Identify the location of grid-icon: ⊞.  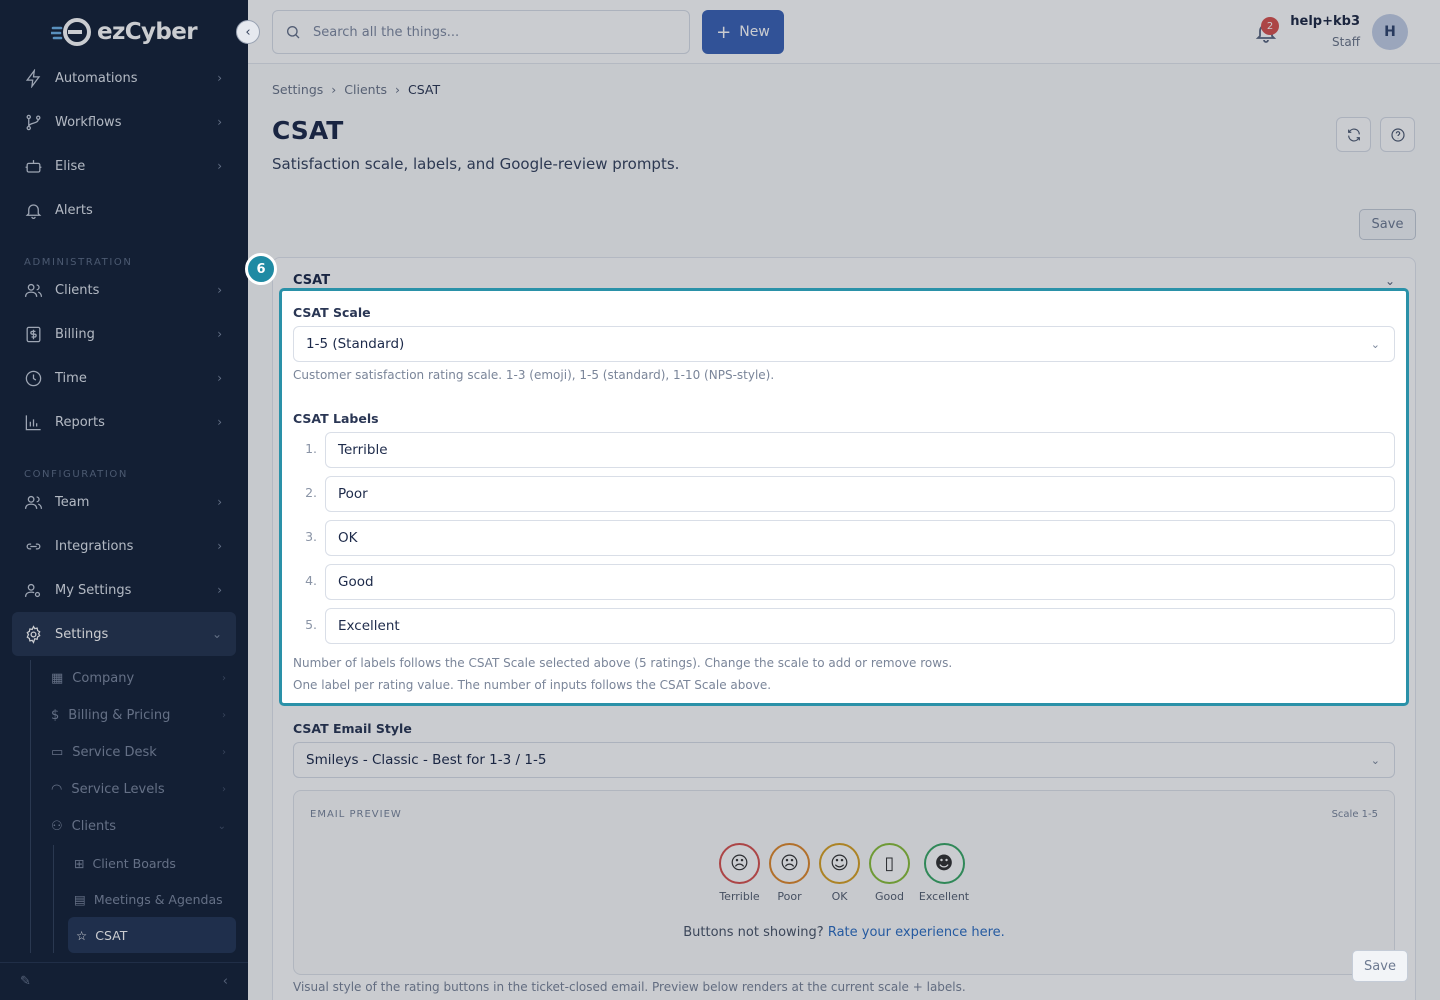
(79, 863).